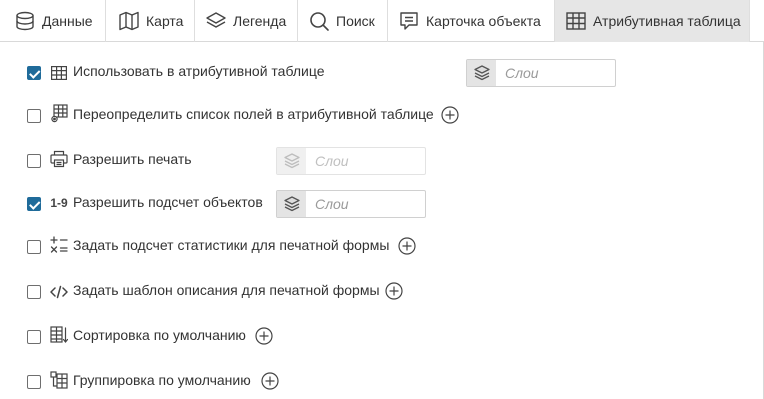  I want to click on checkbox-print-statistics, so click(34, 247).